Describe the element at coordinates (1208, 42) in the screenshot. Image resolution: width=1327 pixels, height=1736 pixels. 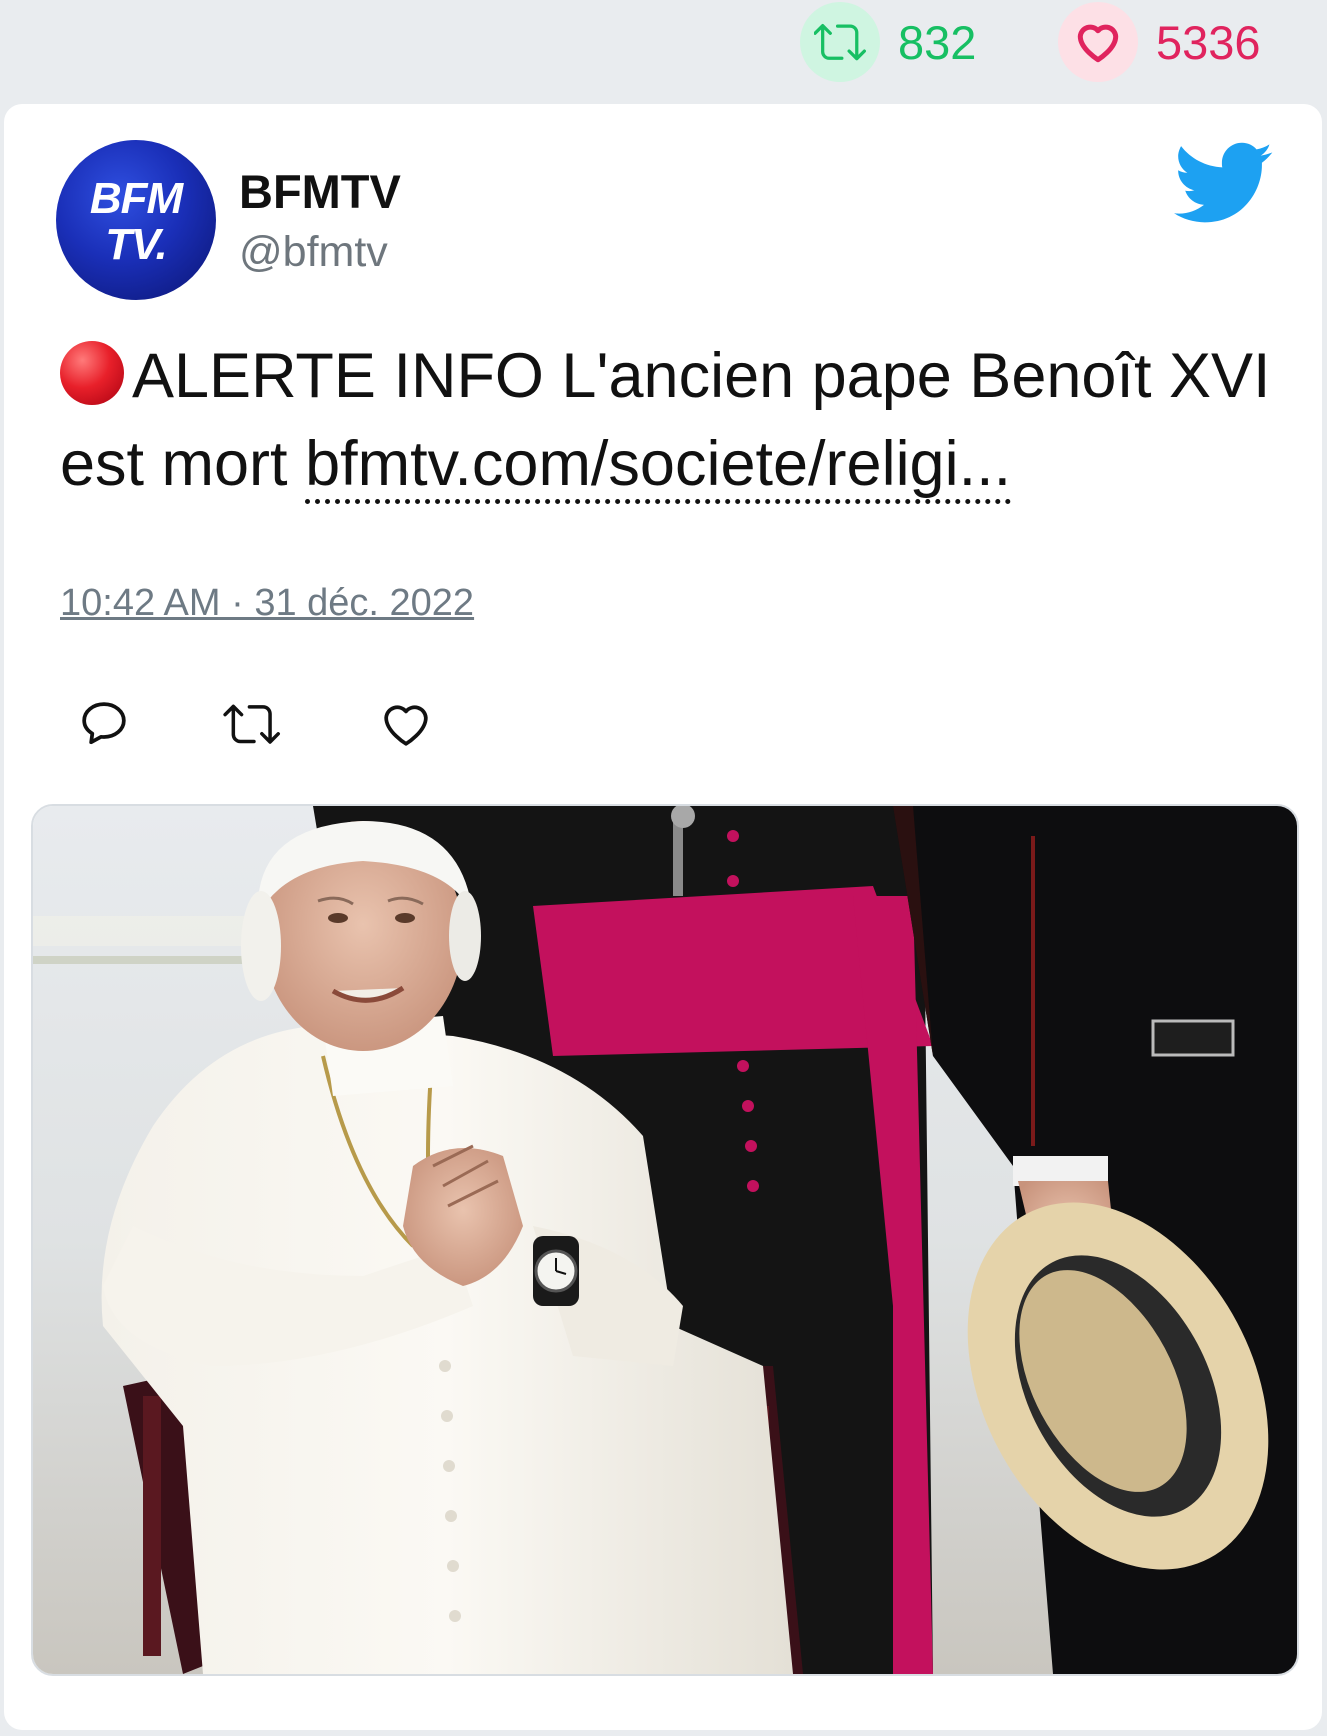
I see `like-count: 5336` at that location.